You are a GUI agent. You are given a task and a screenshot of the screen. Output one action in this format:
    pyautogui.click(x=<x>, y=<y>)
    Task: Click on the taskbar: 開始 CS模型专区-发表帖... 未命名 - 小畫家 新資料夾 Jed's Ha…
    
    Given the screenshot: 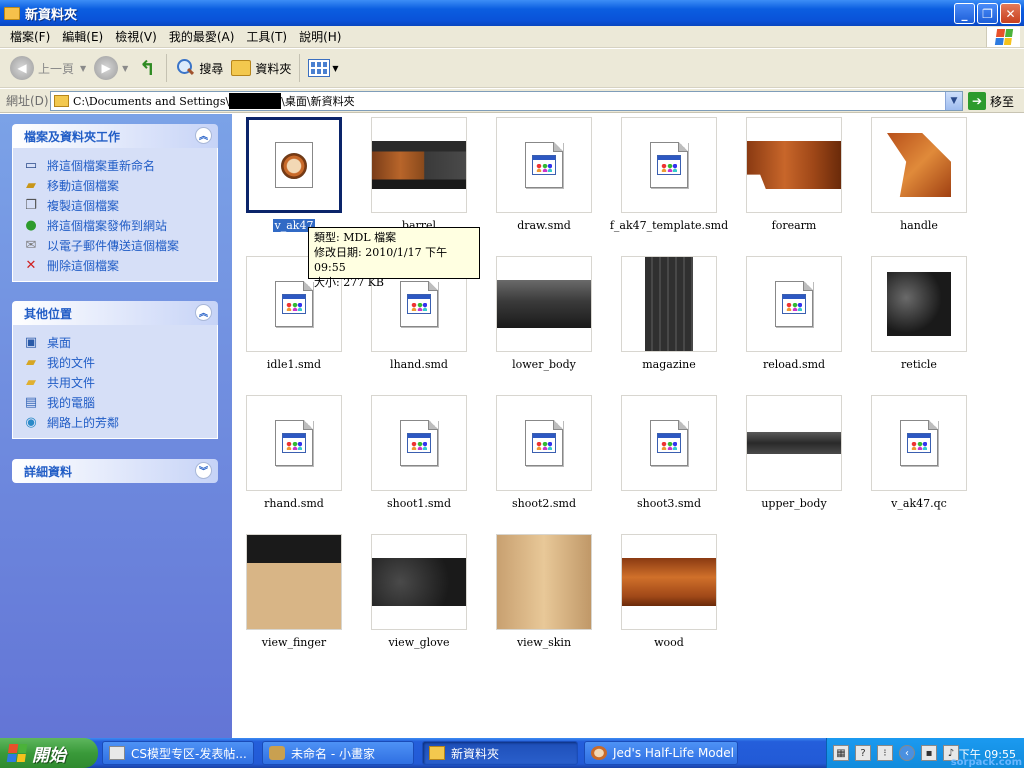 What is the action you would take?
    pyautogui.click(x=512, y=753)
    